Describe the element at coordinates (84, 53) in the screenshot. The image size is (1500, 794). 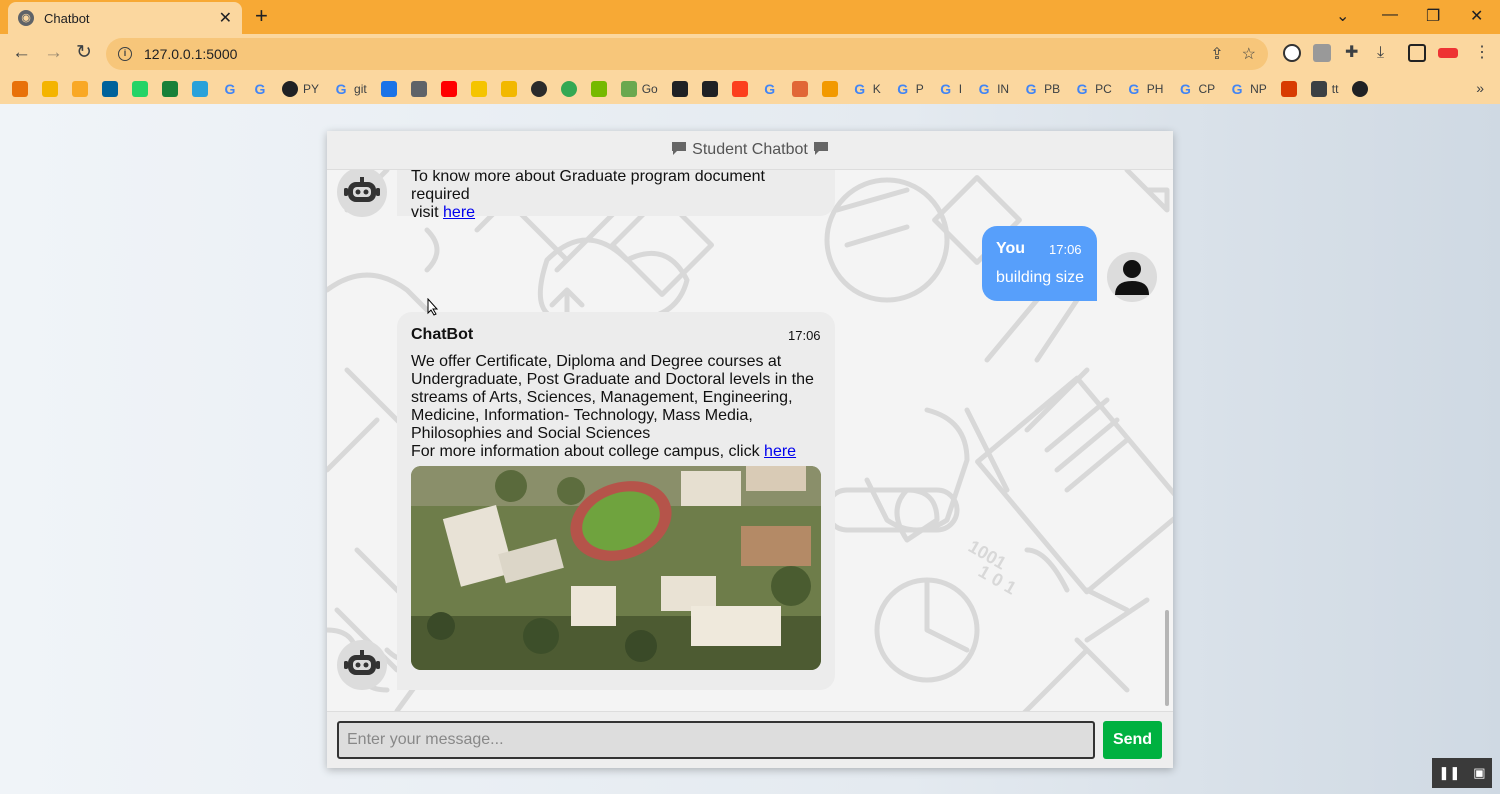
I see `reload-button: ↻` at that location.